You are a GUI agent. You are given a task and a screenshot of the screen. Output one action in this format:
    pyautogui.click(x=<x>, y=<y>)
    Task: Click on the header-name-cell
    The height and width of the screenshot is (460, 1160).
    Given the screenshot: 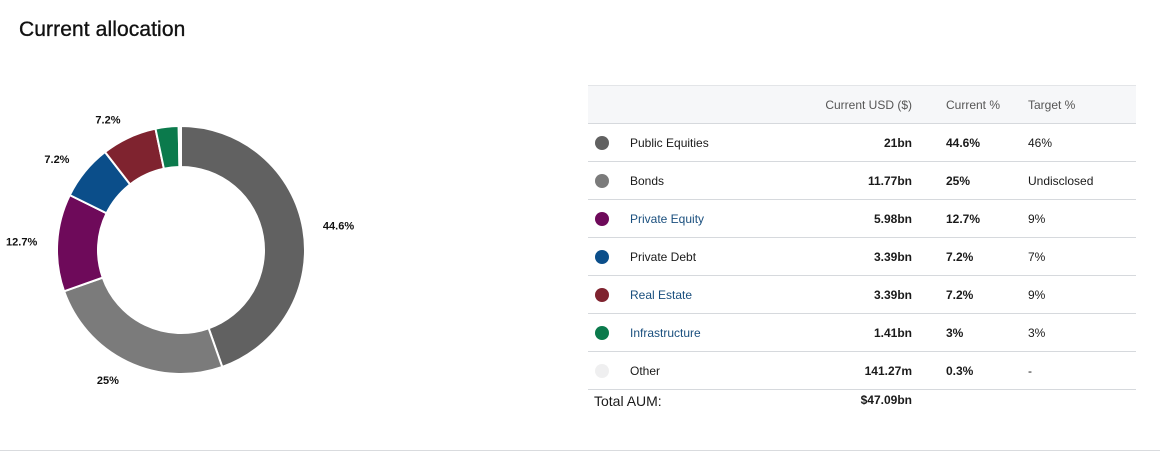 What is the action you would take?
    pyautogui.click(x=703, y=104)
    